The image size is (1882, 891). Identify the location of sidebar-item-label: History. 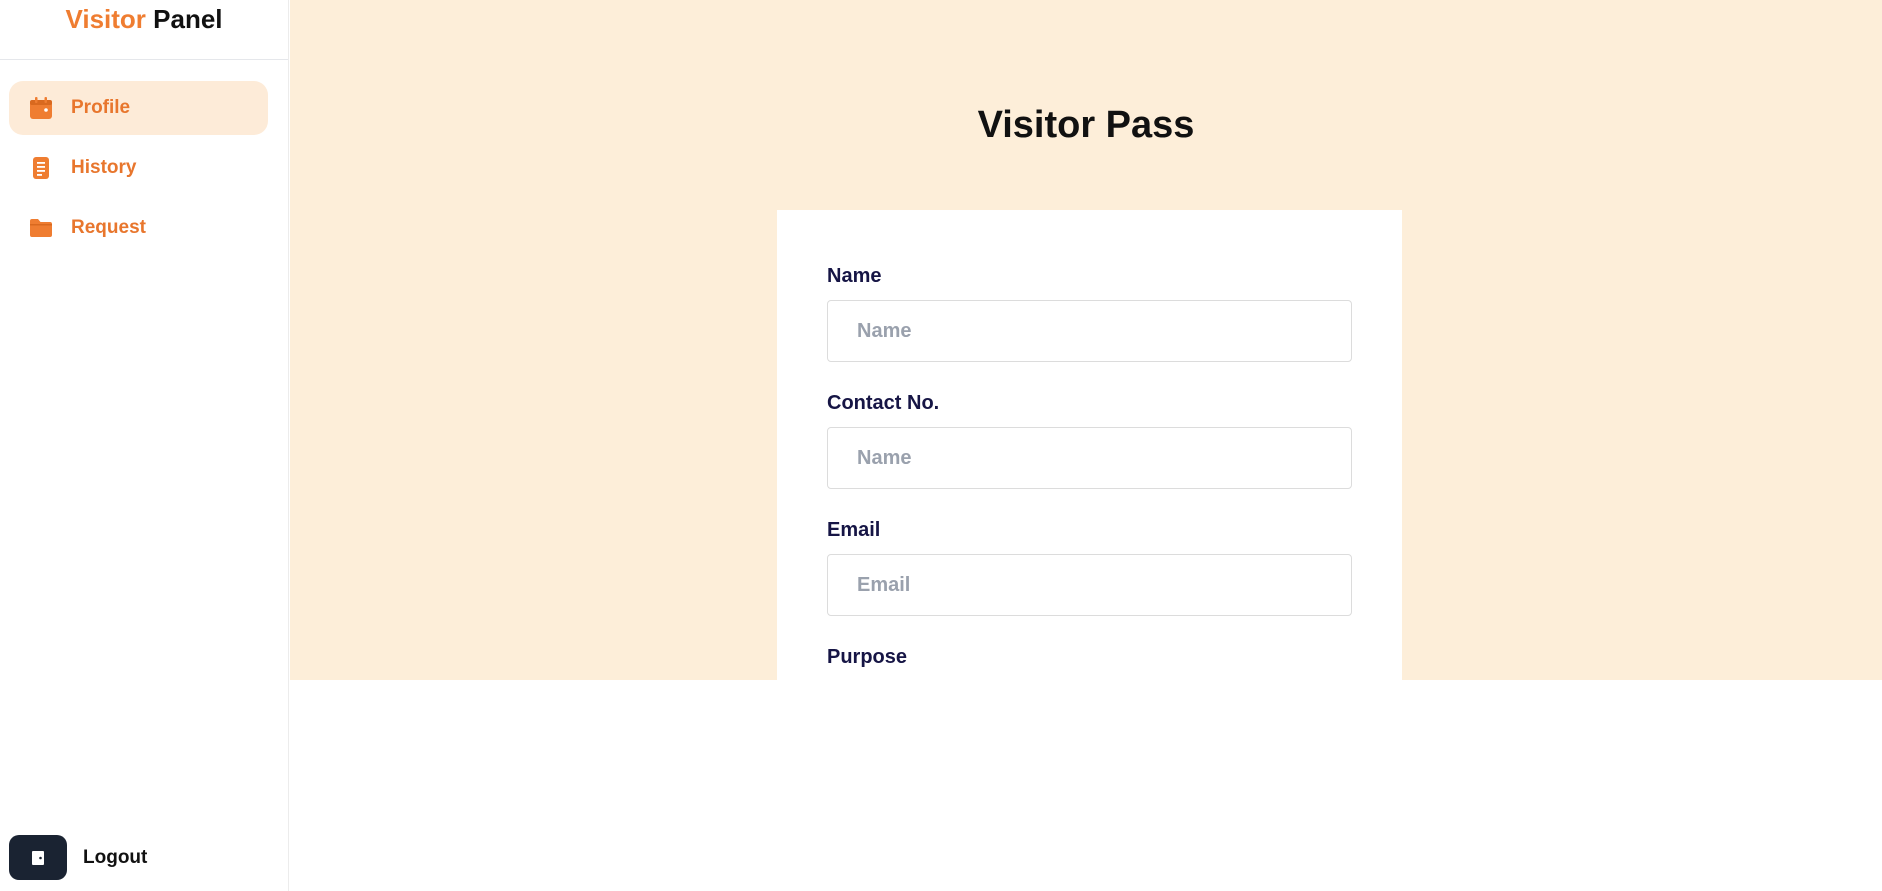
(104, 167).